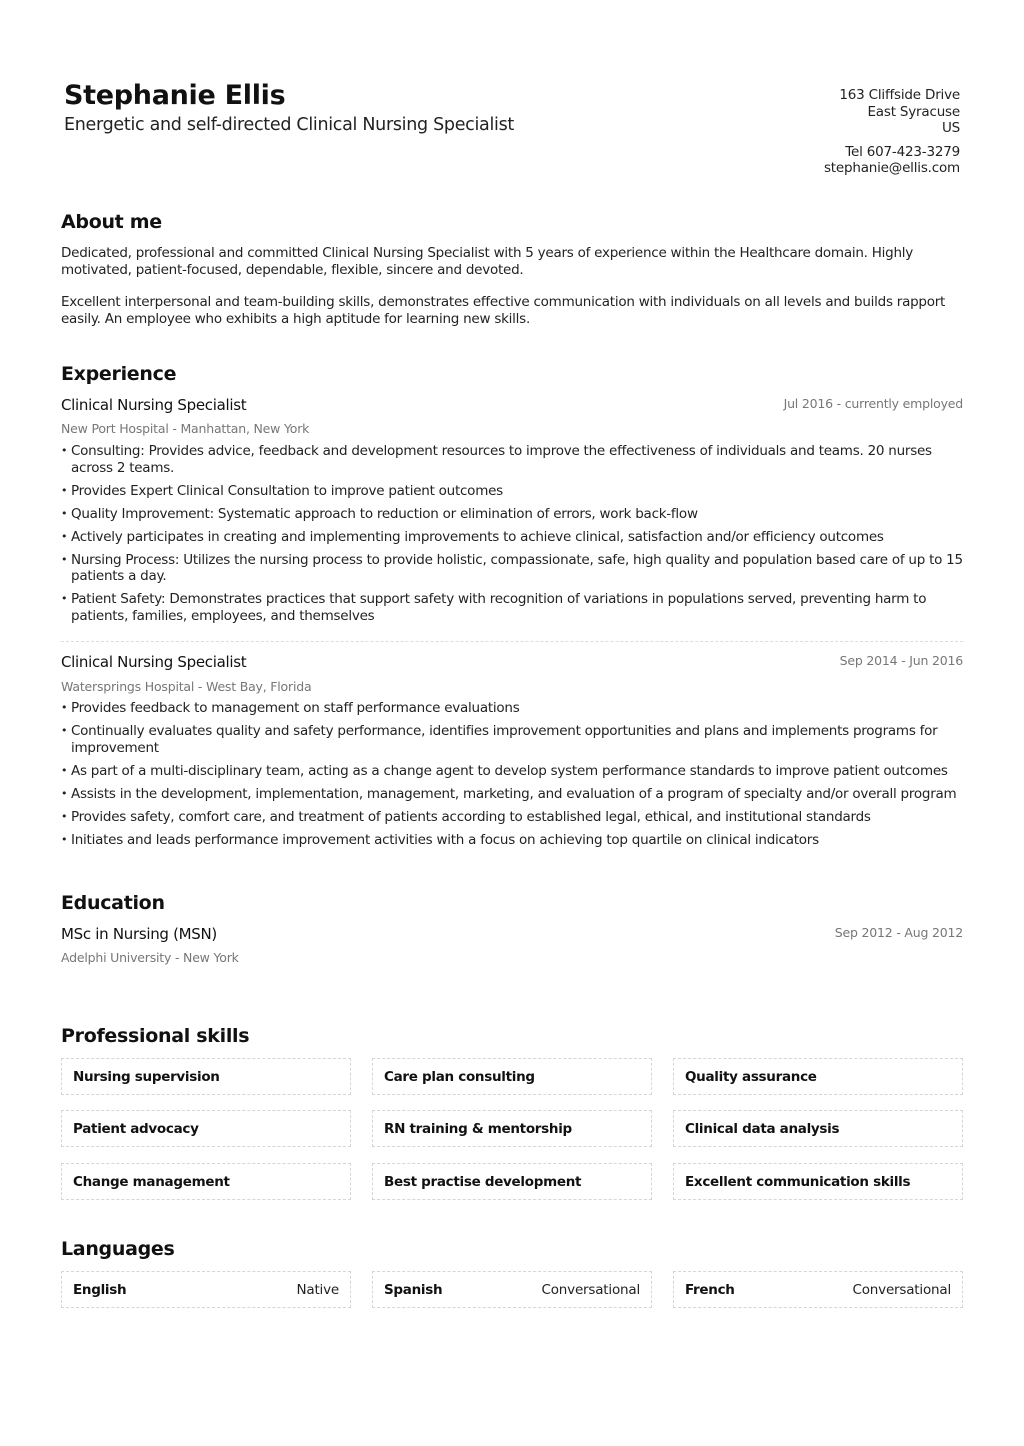 This screenshot has height=1446, width=1024. I want to click on skill-label: Excellent communication skills, so click(798, 1181).